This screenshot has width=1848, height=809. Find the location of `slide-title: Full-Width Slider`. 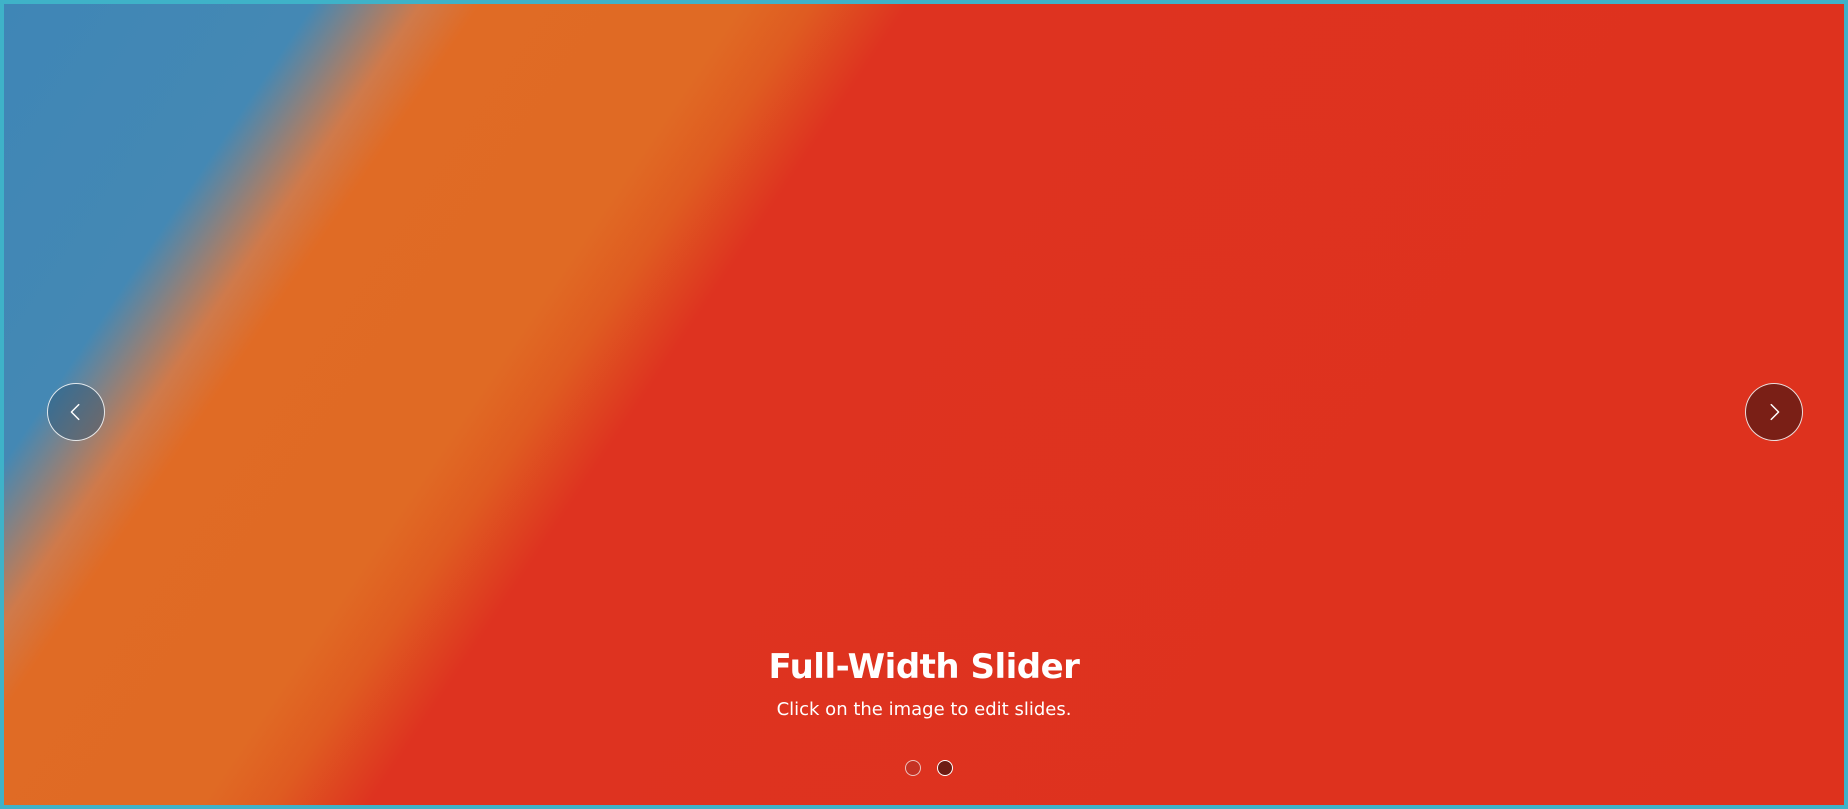

slide-title: Full-Width Slider is located at coordinates (924, 667).